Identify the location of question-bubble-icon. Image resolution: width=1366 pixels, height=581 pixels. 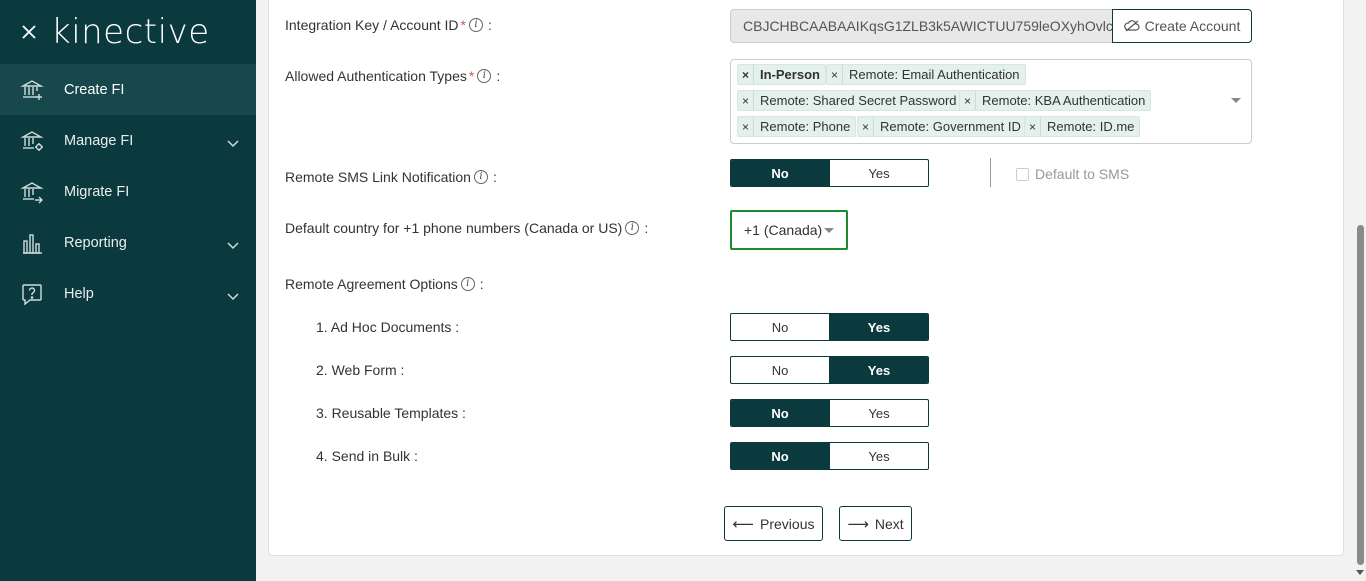
(32, 294).